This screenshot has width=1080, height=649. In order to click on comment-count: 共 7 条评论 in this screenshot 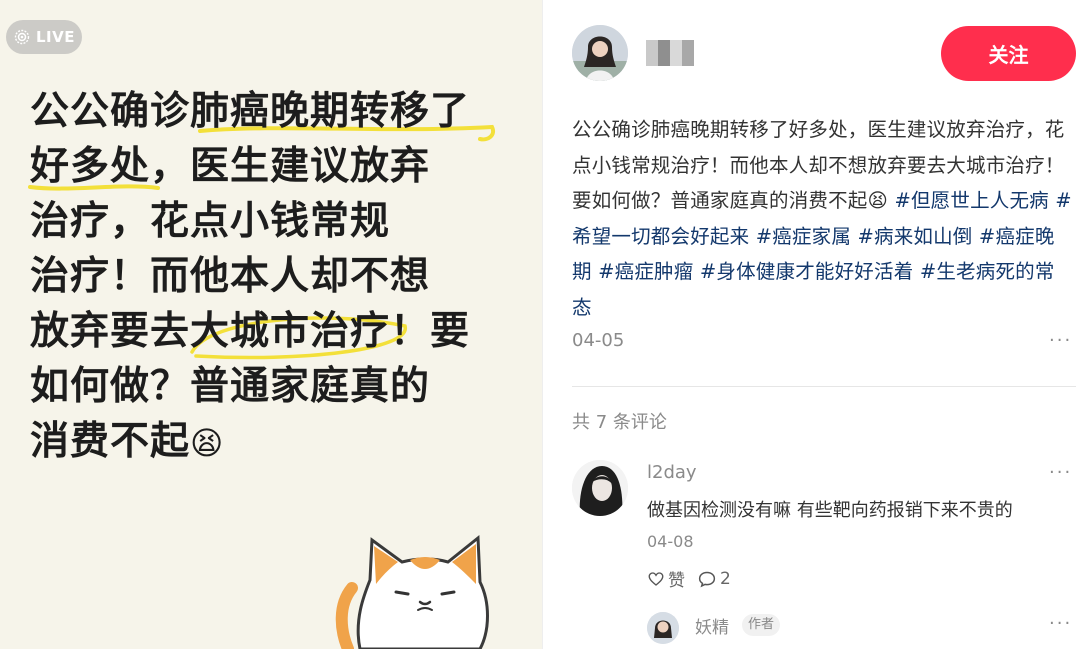, I will do `click(619, 422)`.